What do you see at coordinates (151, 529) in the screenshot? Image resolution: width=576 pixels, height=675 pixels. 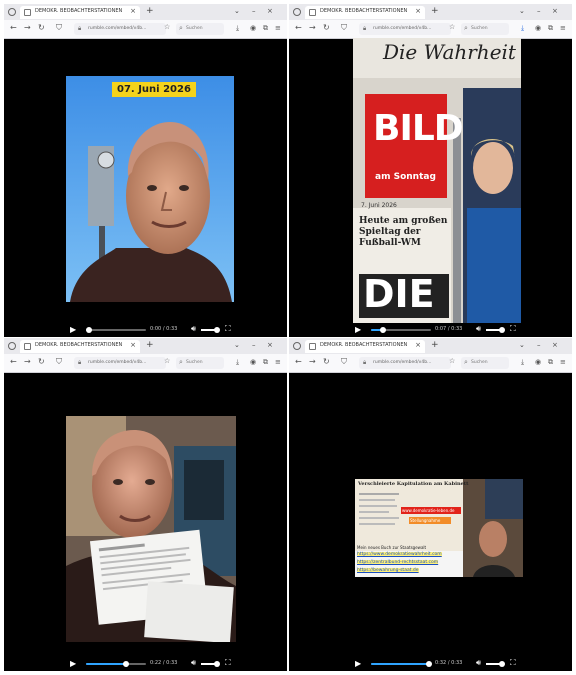 I see `video-frame` at bounding box center [151, 529].